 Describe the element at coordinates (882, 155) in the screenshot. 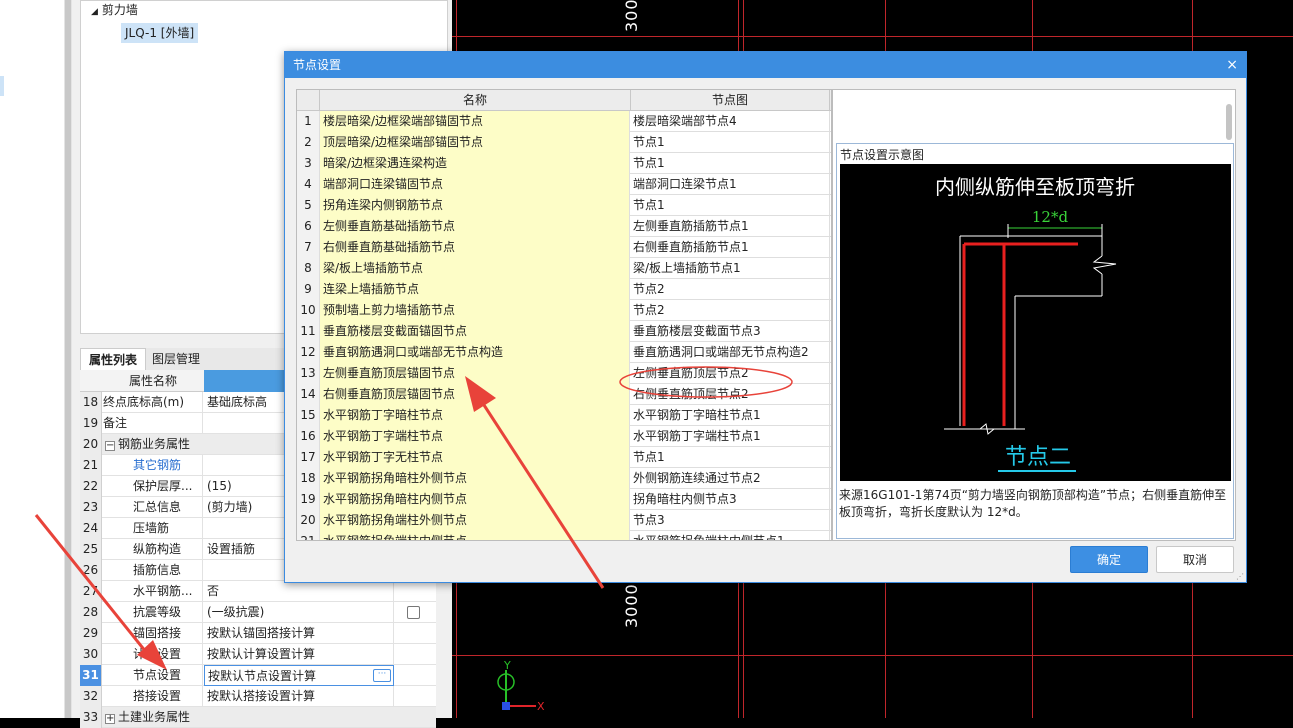

I see `preview-group-title: 节点设置示意图` at that location.